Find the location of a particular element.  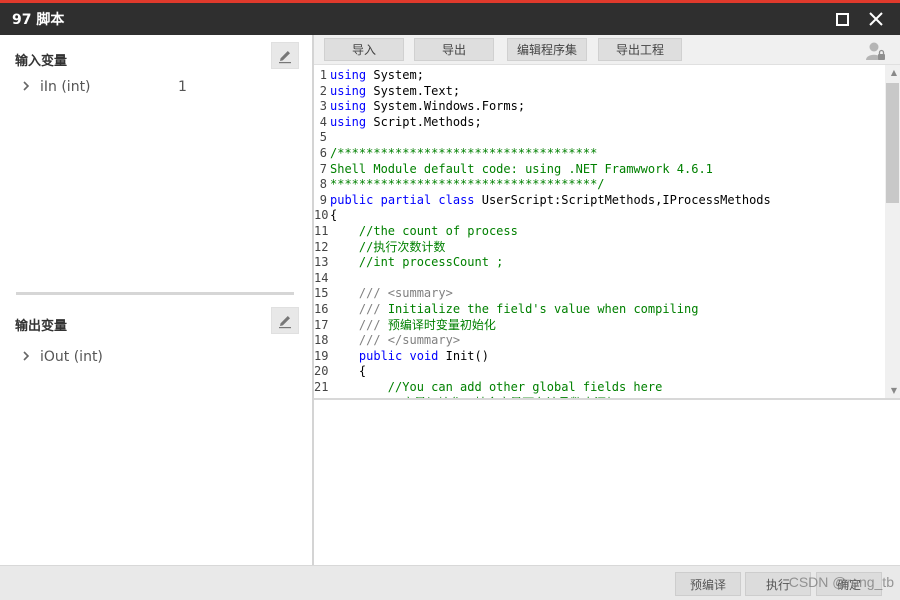

maximize-button is located at coordinates (842, 19).